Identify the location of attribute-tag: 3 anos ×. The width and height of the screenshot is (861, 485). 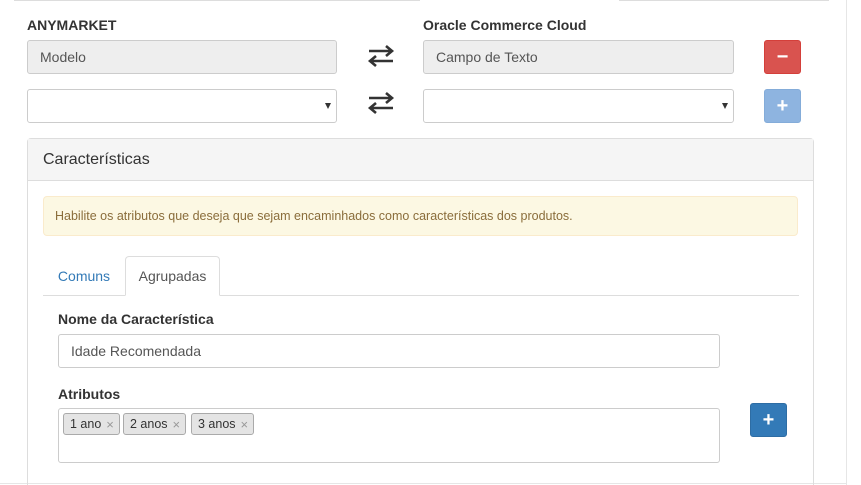
(223, 424).